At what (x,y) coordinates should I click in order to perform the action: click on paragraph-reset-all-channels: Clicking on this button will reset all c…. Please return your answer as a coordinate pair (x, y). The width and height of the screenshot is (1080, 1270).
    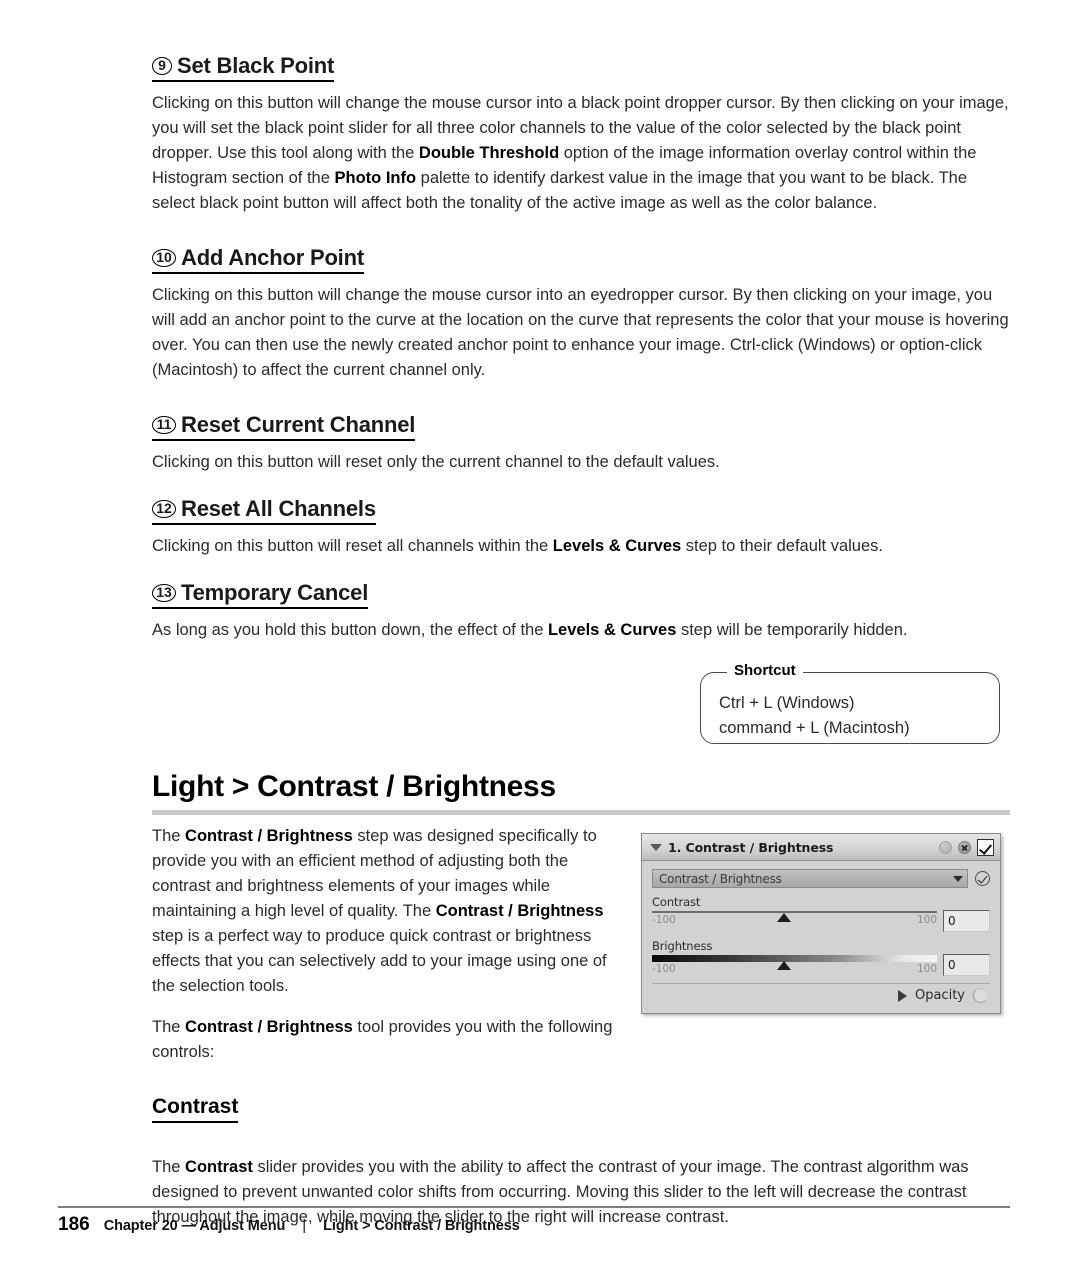
    Looking at the image, I should click on (517, 546).